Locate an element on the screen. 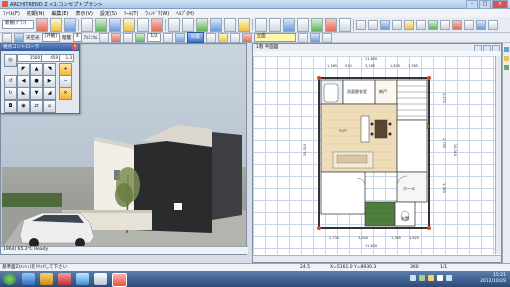 This screenshot has height=287, width=510. walk-icon: ⇄ is located at coordinates (36, 106).